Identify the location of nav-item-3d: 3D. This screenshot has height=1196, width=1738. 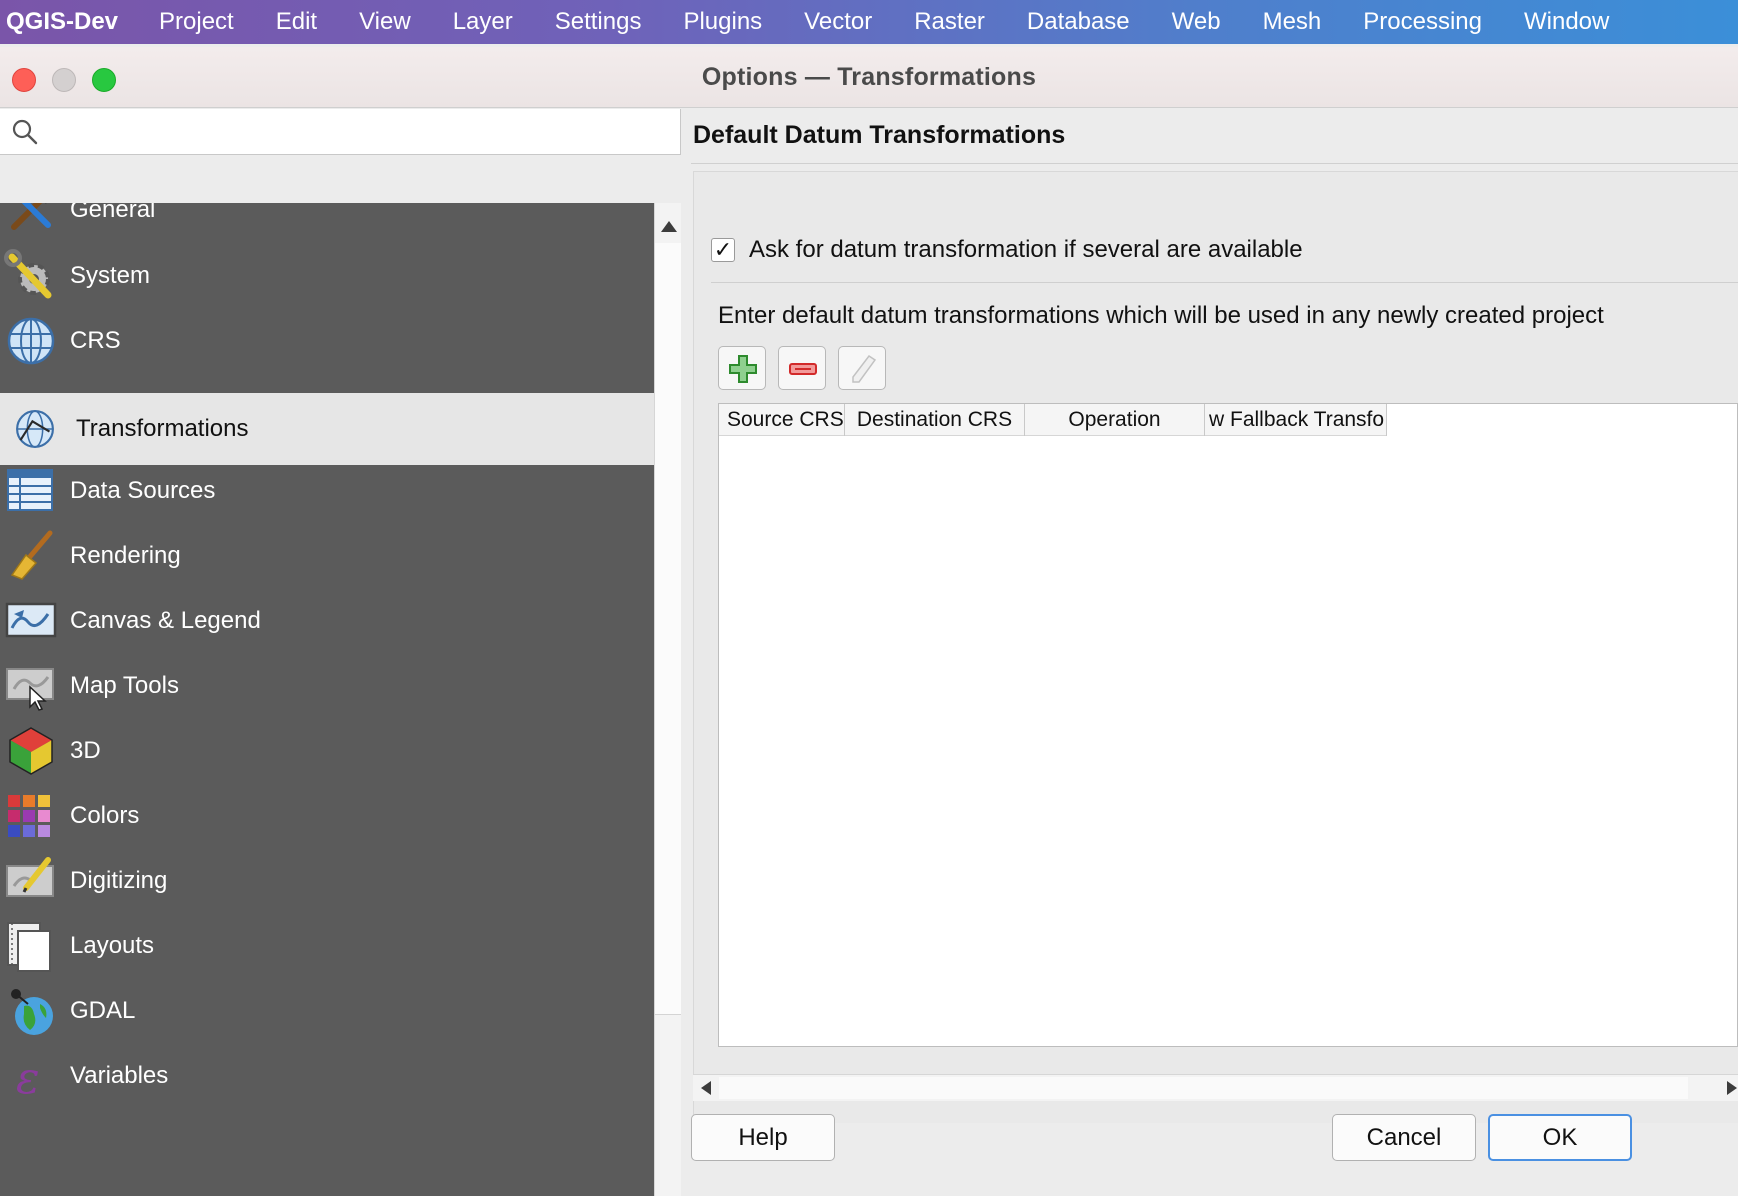
(327, 751).